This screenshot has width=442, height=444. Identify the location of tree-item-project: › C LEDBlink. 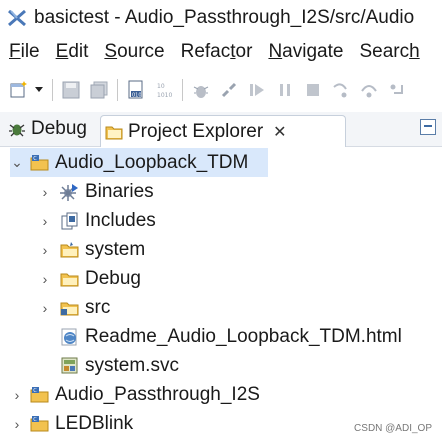
(72, 423).